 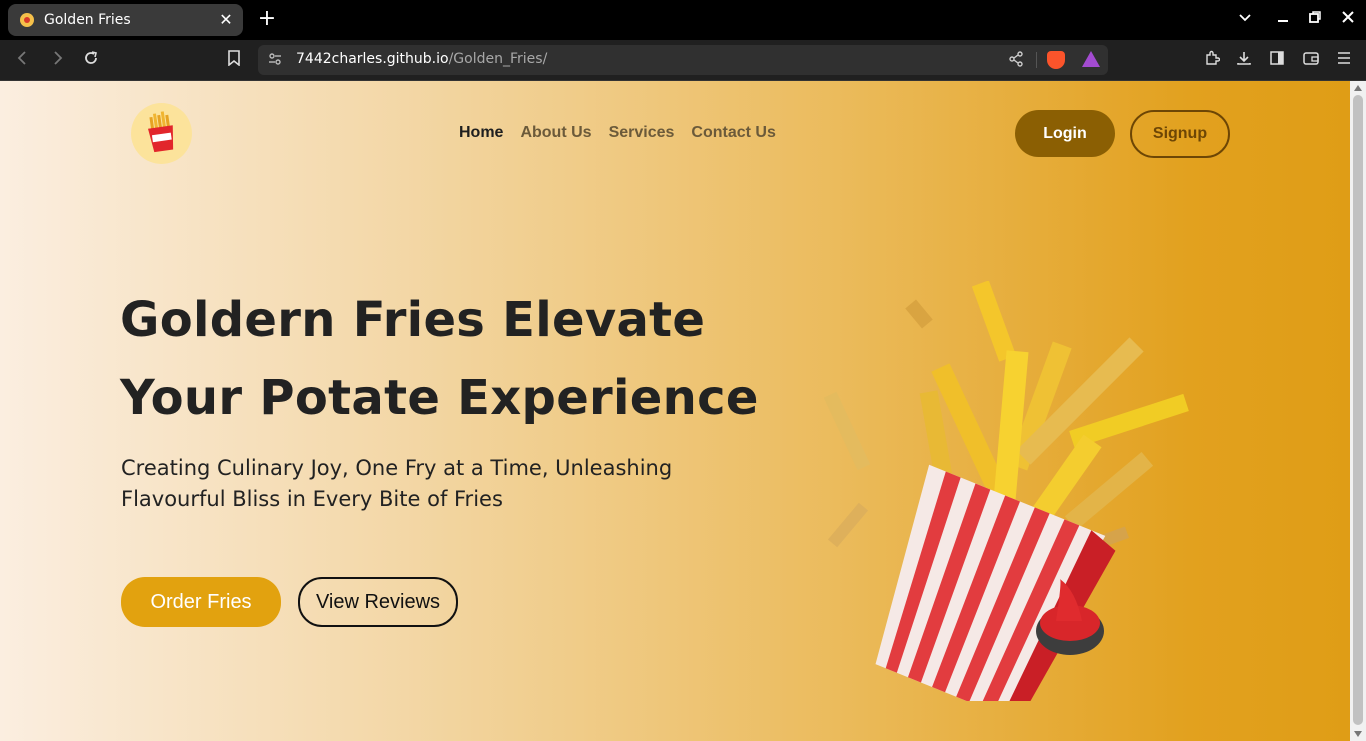 What do you see at coordinates (91, 60) in the screenshot?
I see `reload-icon` at bounding box center [91, 60].